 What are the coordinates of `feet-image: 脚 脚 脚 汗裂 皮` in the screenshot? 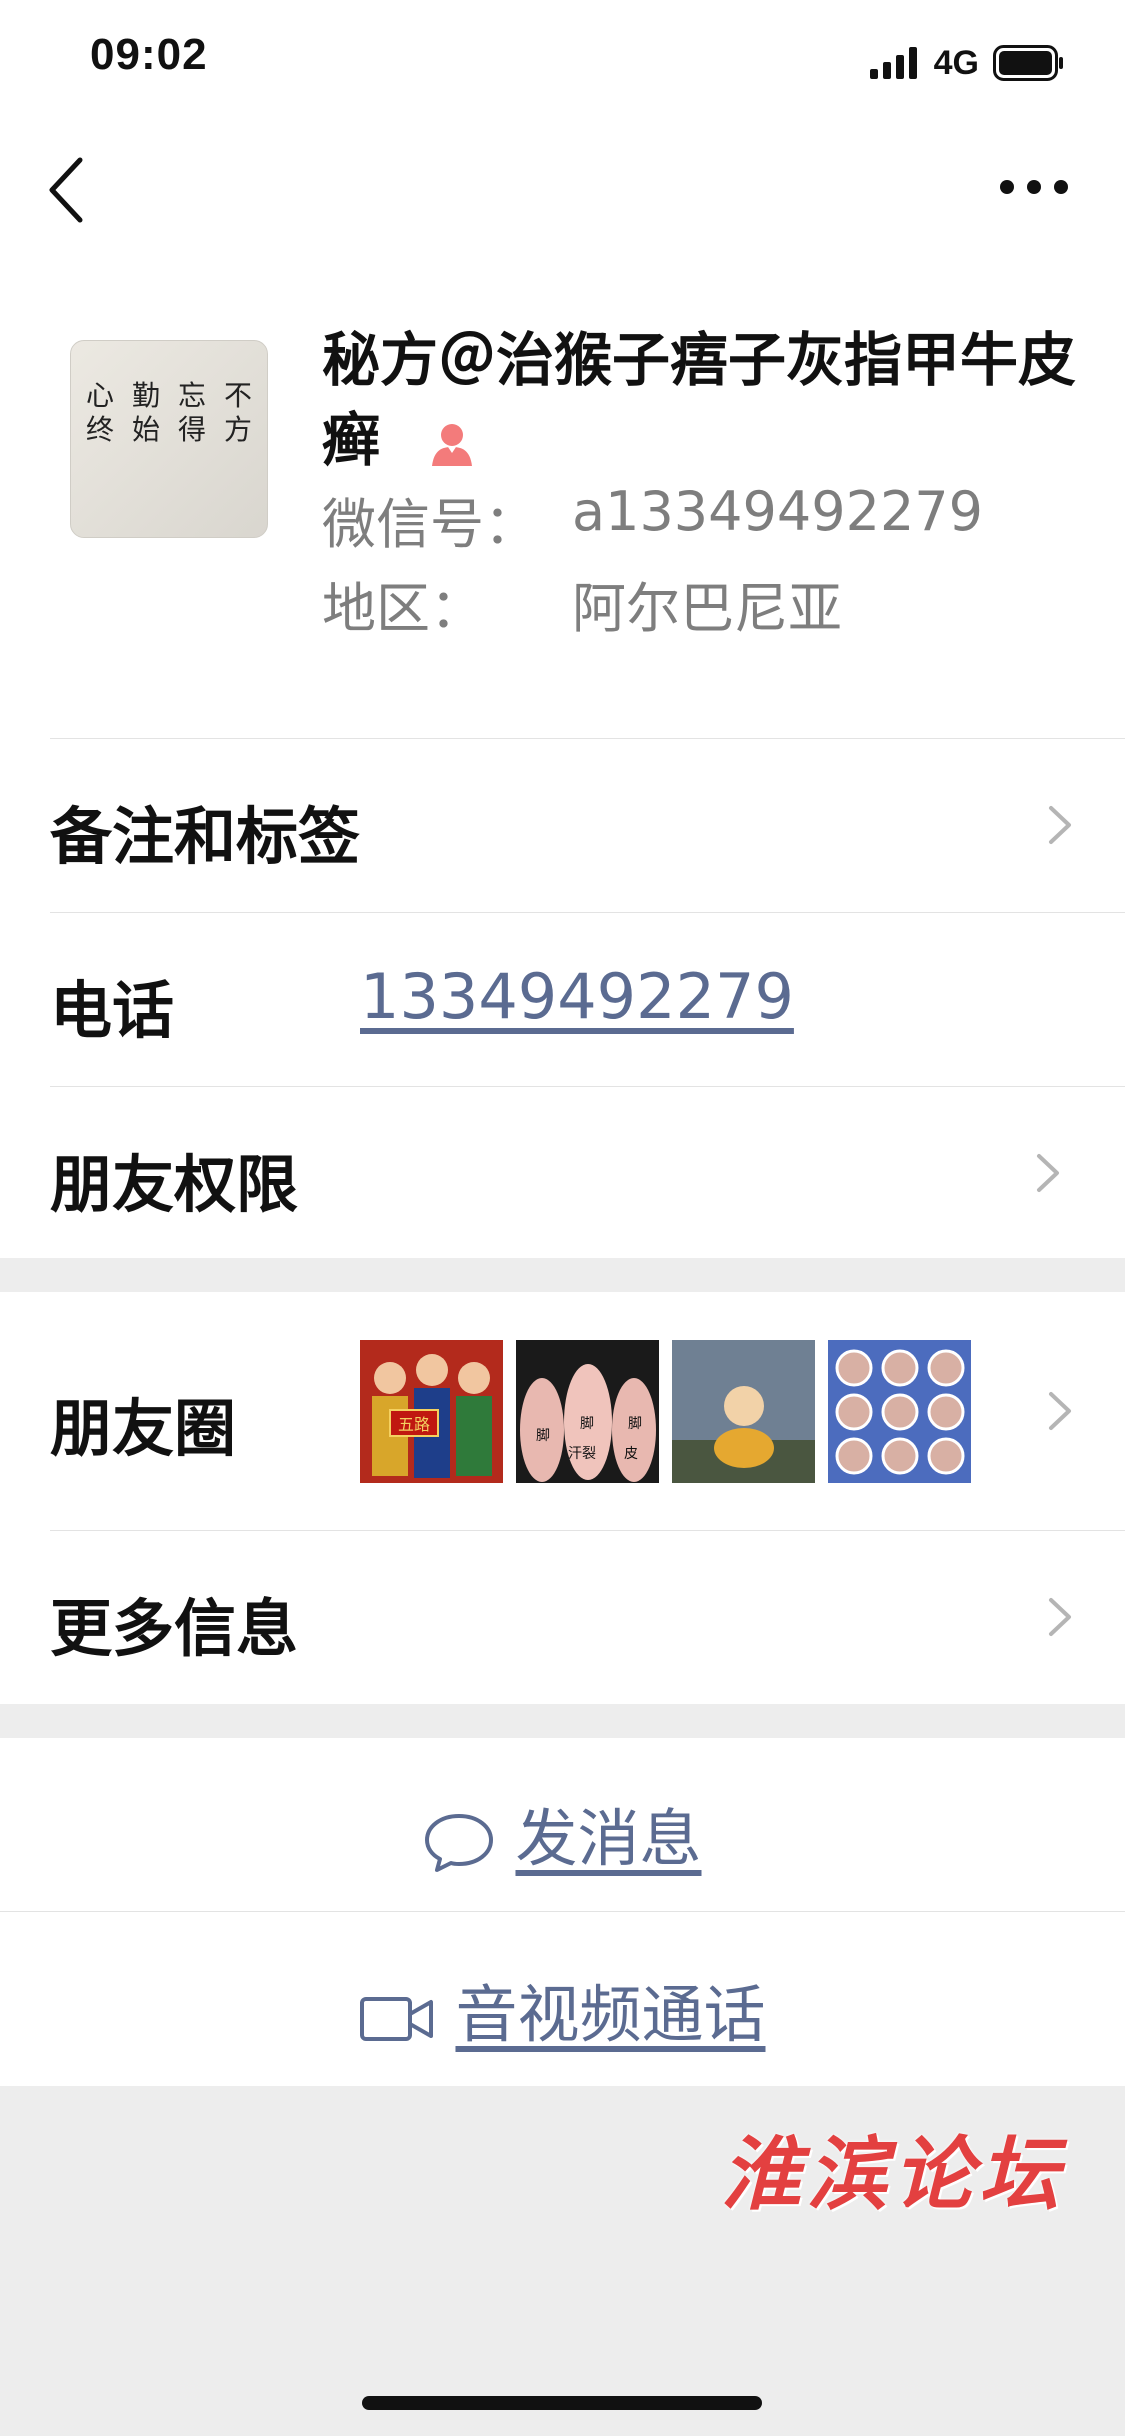 It's located at (587, 1411).